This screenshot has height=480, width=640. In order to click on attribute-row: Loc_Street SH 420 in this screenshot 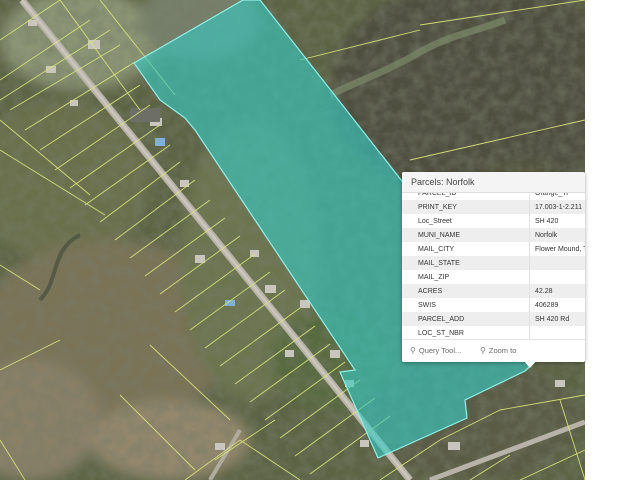, I will do `click(493, 221)`.